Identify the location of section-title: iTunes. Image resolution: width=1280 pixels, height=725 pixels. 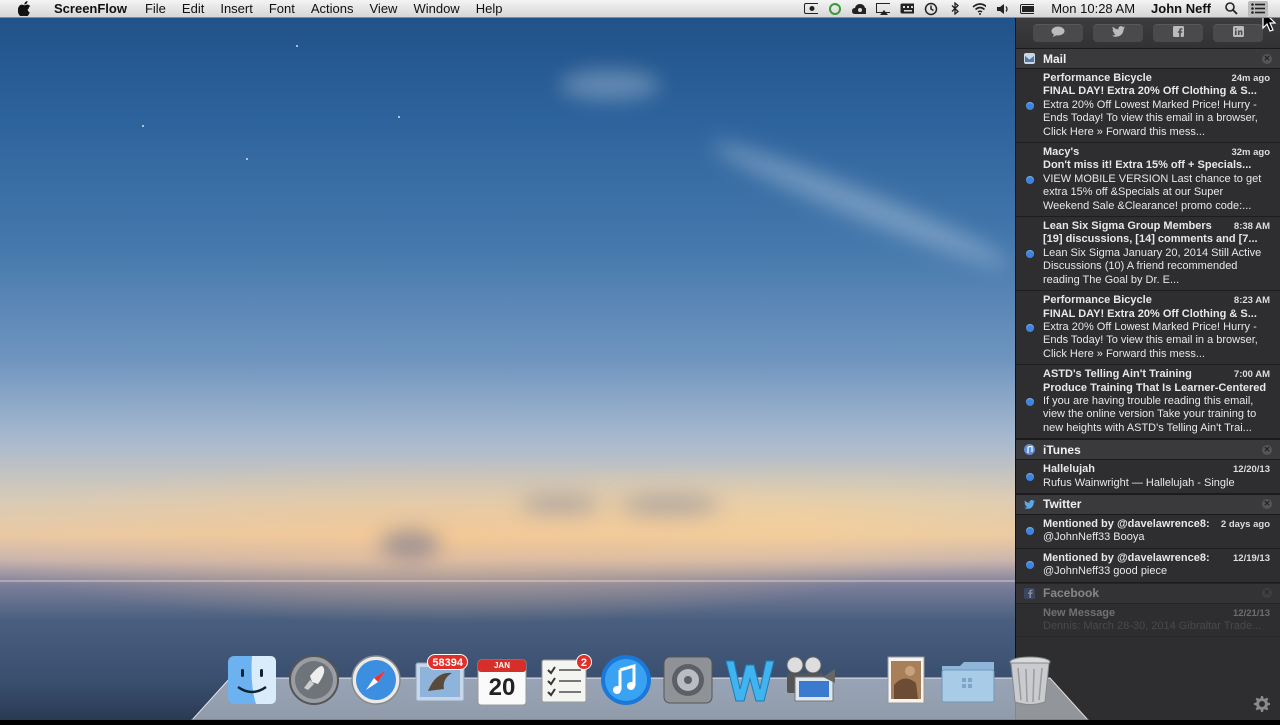
(1062, 449).